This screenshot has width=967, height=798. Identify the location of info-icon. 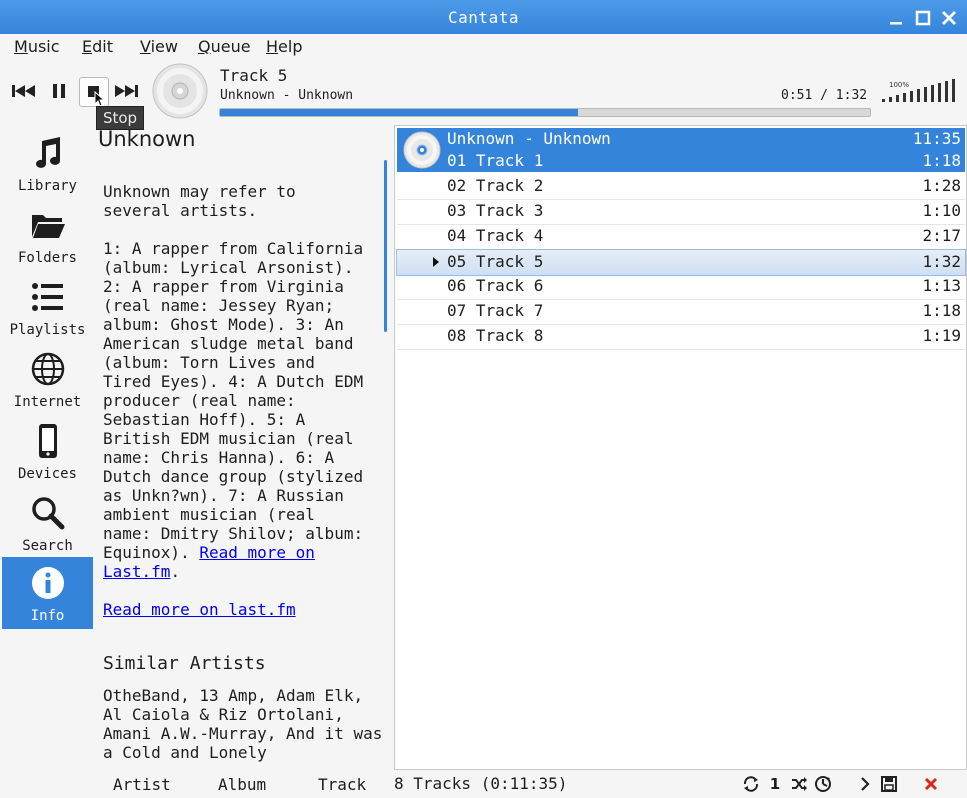
(48, 583).